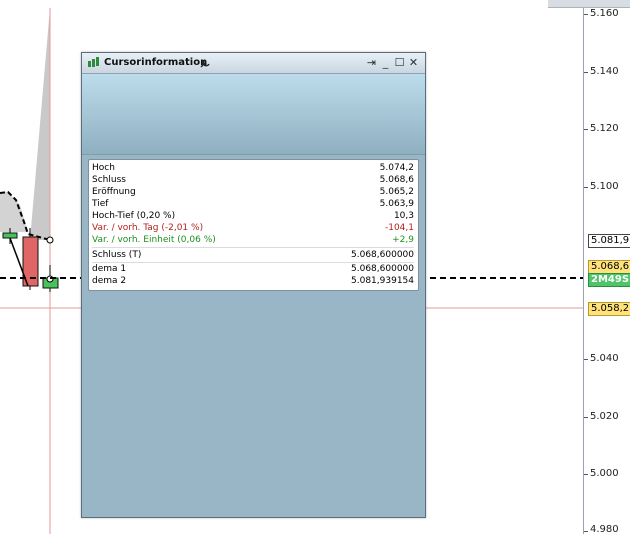  Describe the element at coordinates (253, 63) in the screenshot. I see `window-titlebar: Cursorinformation ⇥ _ ☐ ✕` at that location.